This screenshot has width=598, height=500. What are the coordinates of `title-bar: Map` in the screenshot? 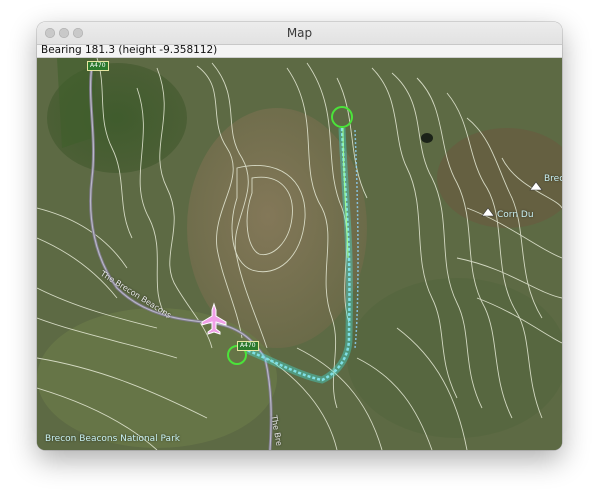 It's located at (299, 33).